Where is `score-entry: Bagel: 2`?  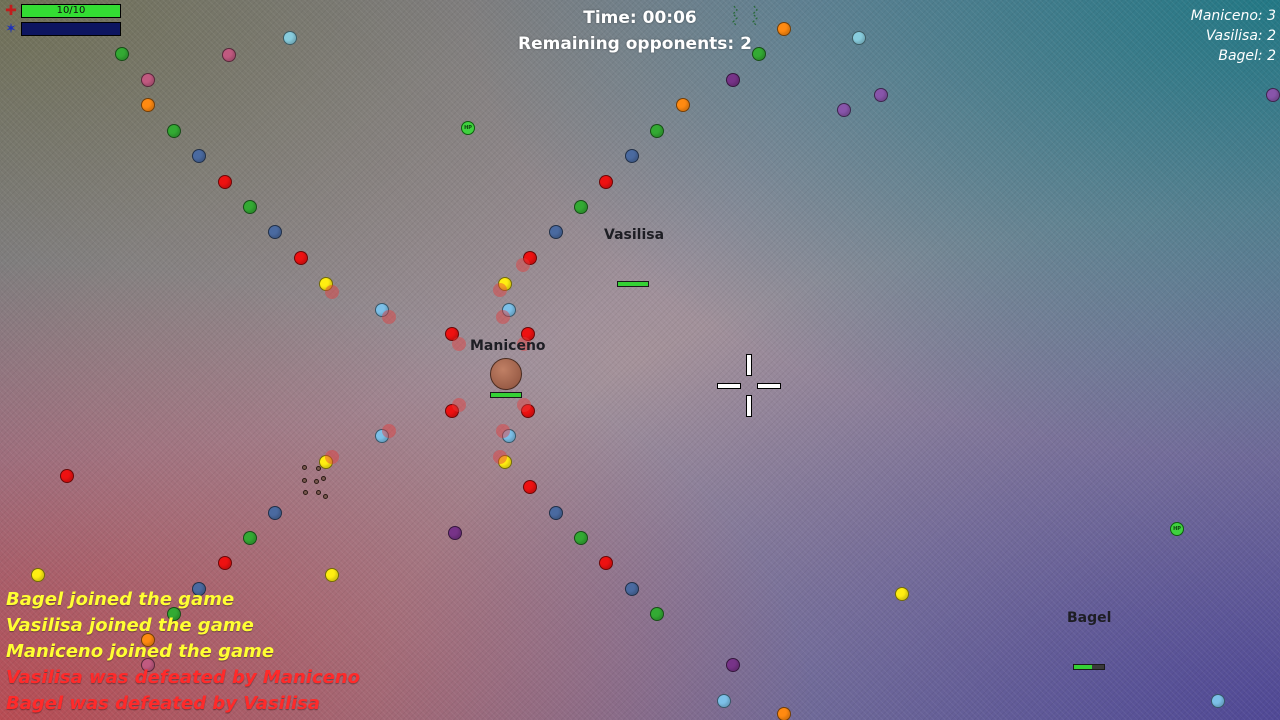
score-entry: Bagel: 2 is located at coordinates (1247, 56).